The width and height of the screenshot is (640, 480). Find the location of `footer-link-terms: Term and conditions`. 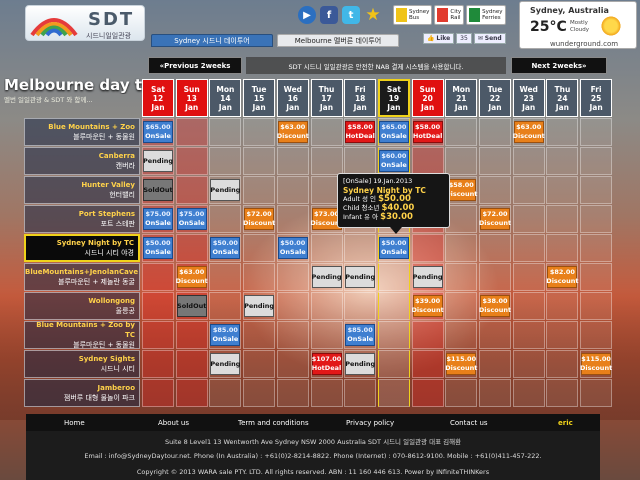

footer-link-terms: Term and conditions is located at coordinates (273, 423).